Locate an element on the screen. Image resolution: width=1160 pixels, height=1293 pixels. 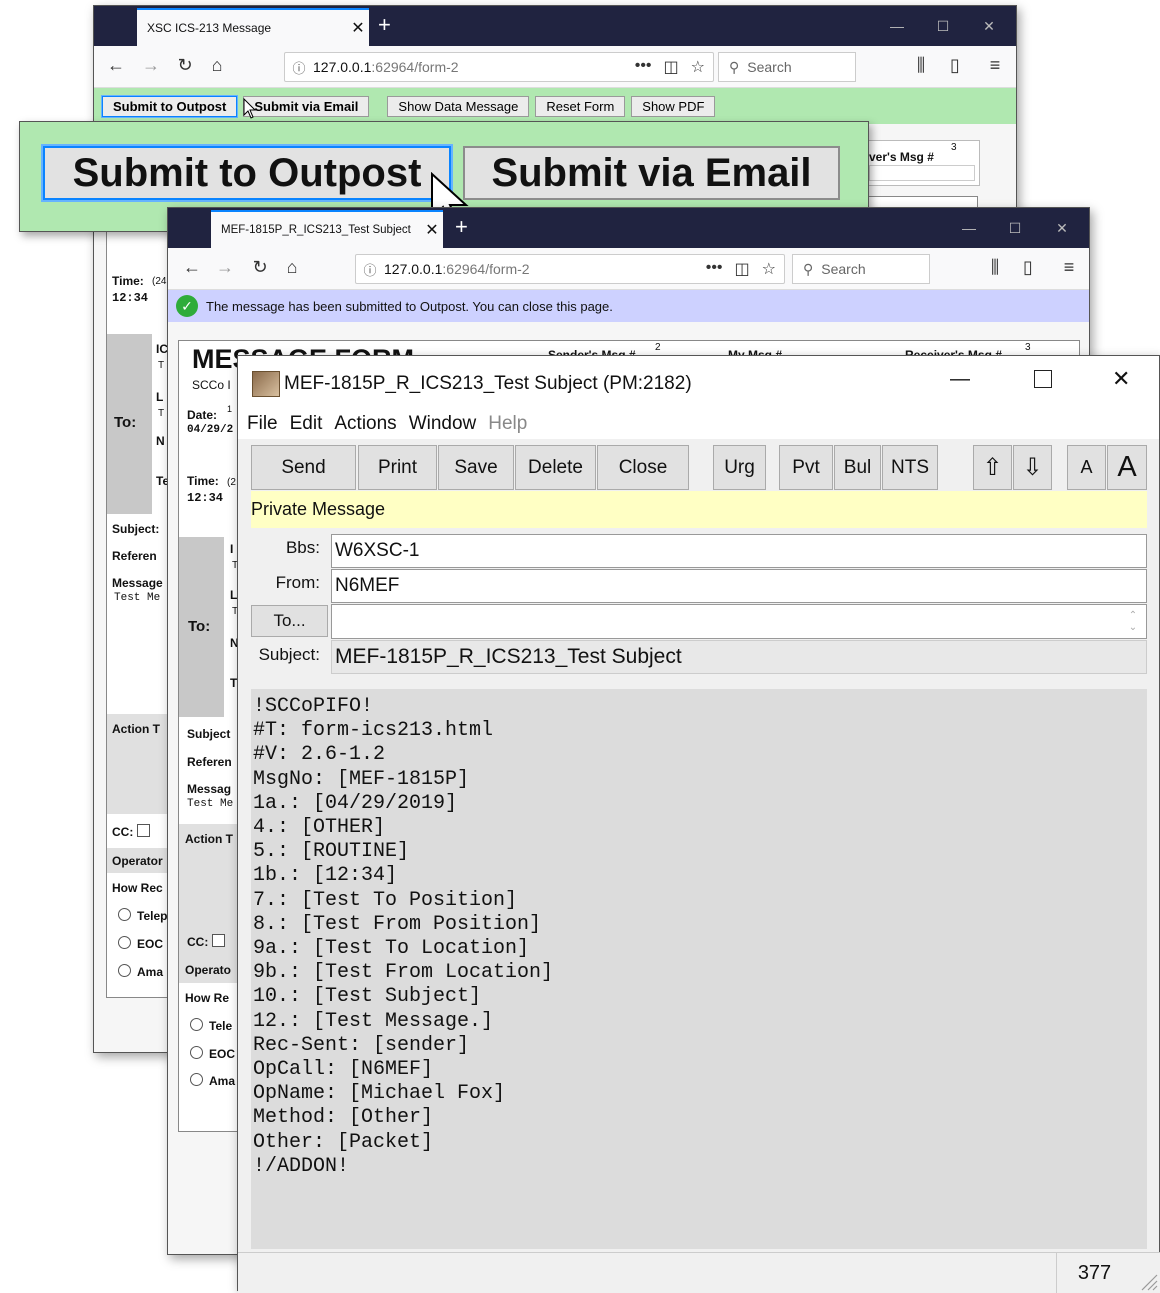
operator-label: Operator is located at coordinates (137, 861).